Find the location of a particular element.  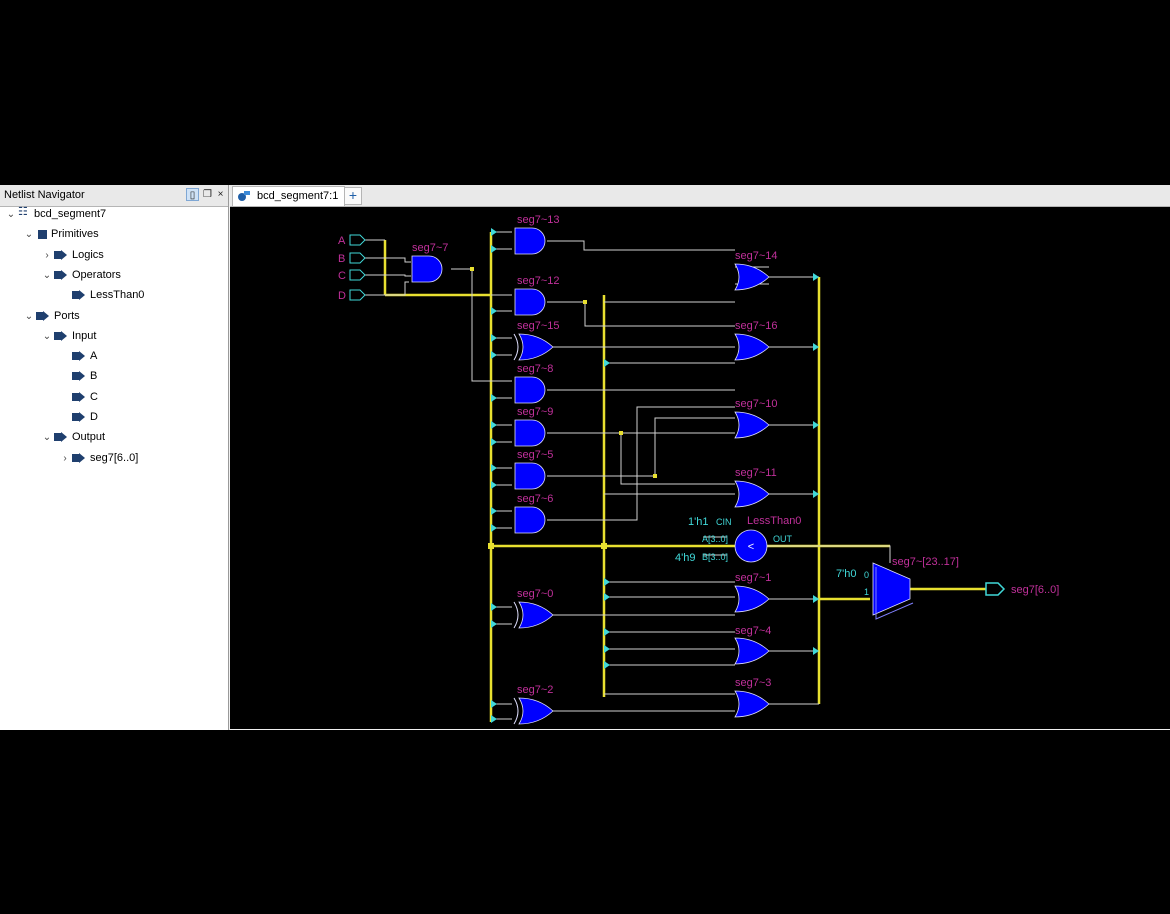

add-tab-button: + is located at coordinates (353, 196).